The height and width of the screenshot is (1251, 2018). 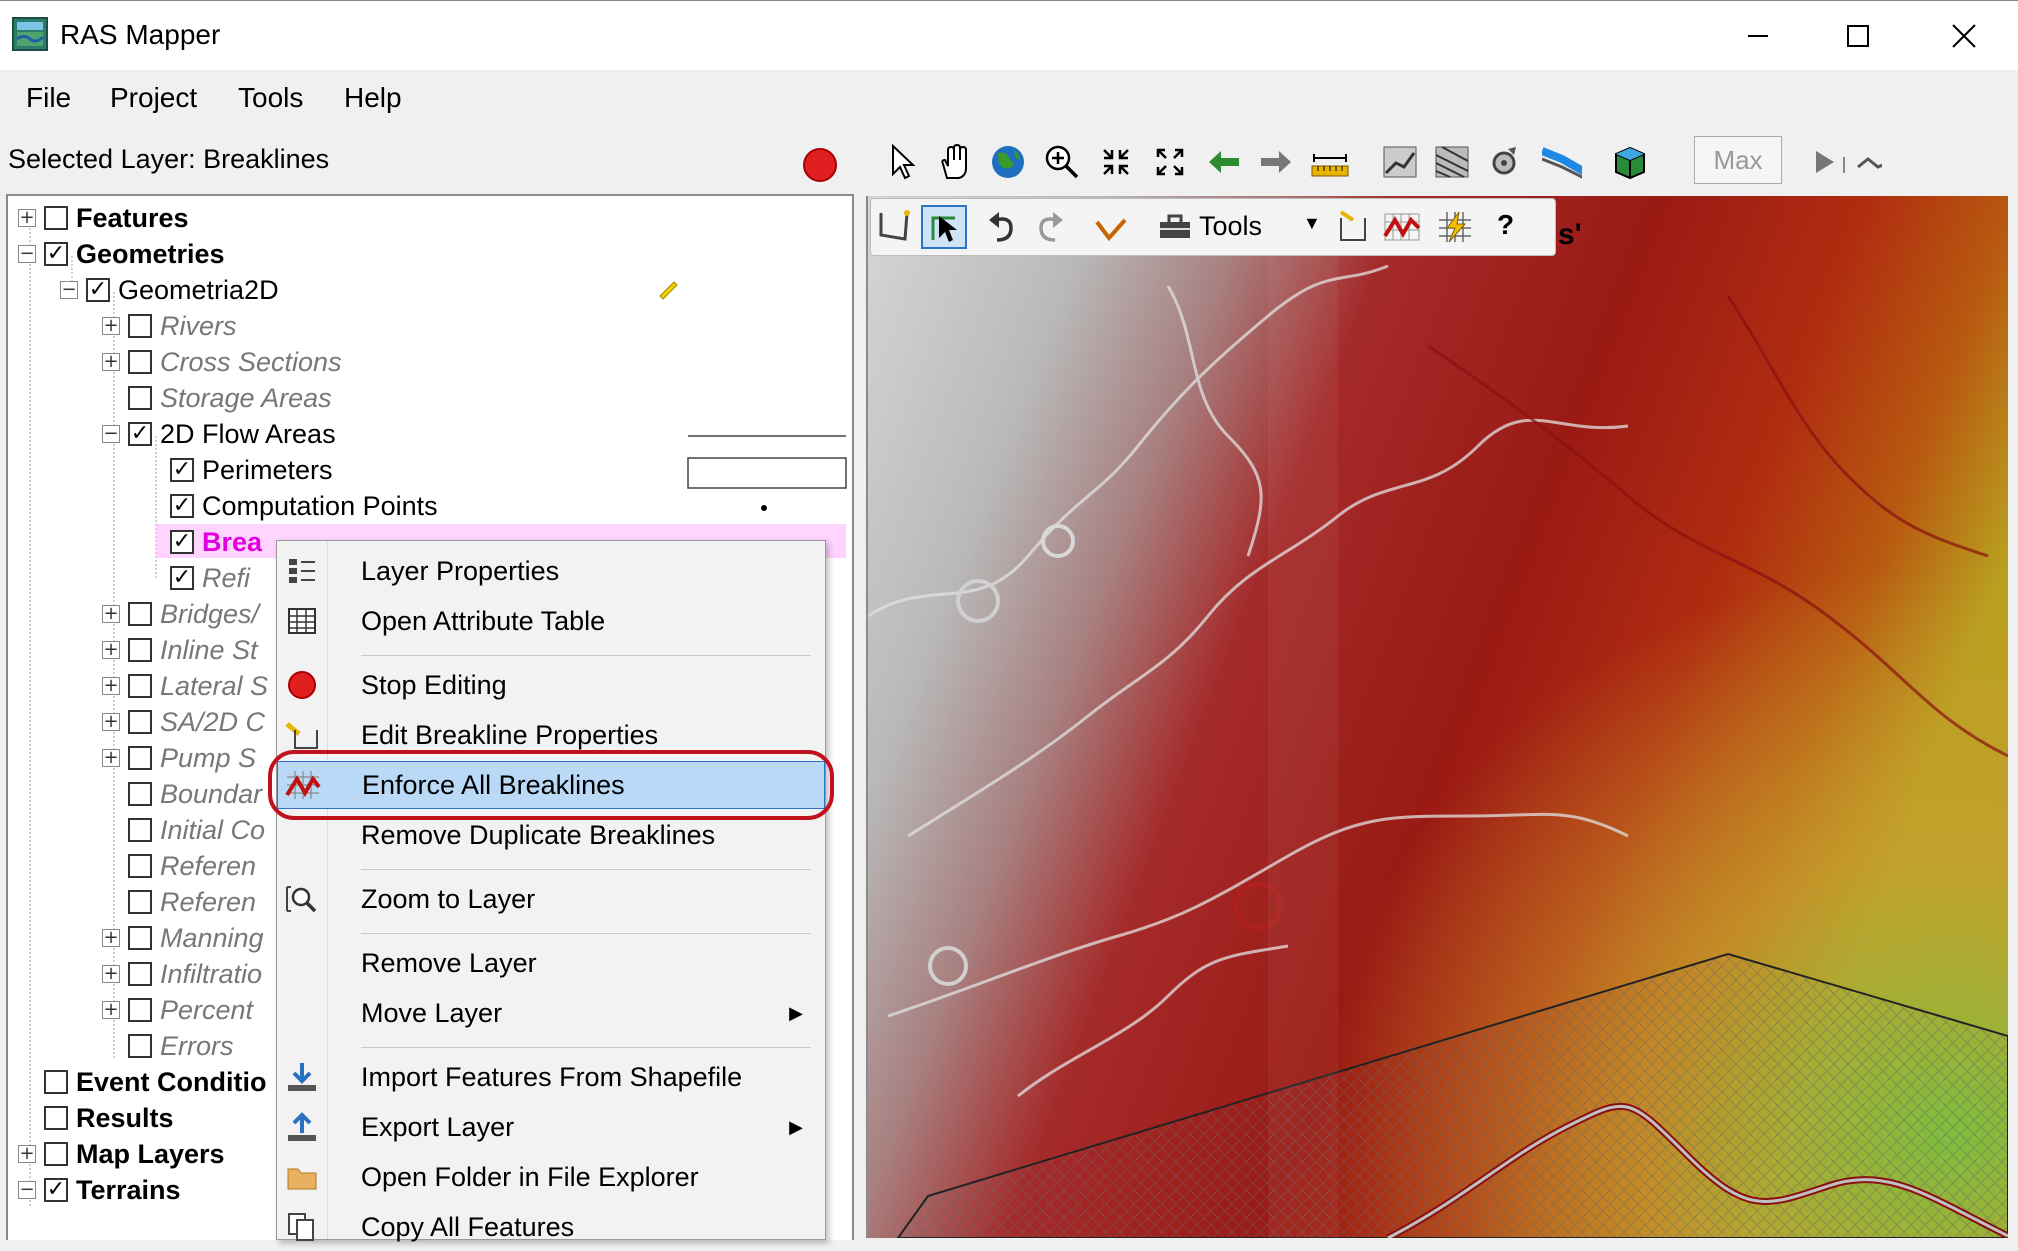 What do you see at coordinates (142, 1082) in the screenshot?
I see `tree-item-event-conditions: Event Conditio` at bounding box center [142, 1082].